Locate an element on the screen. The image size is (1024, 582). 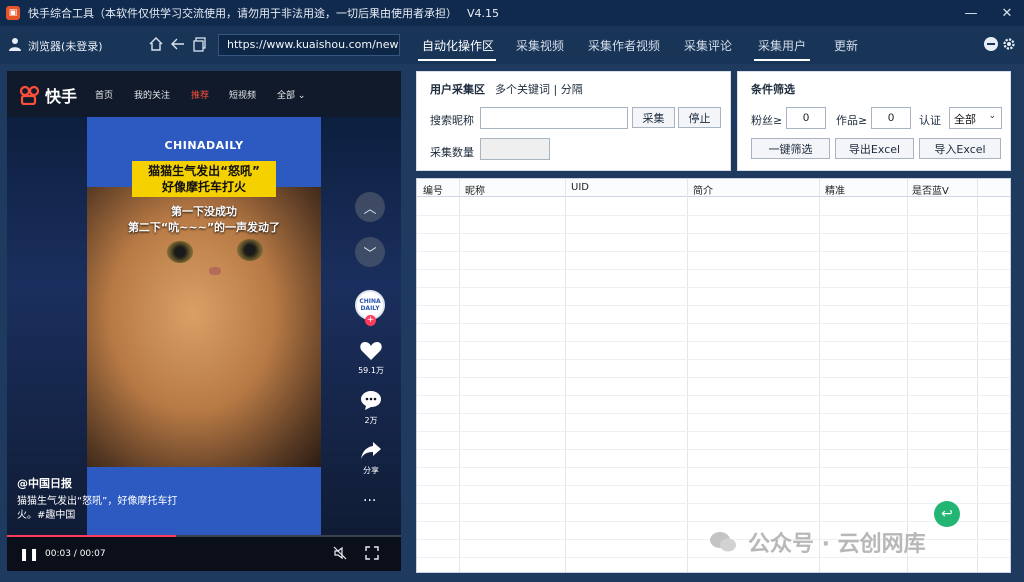
close-button: ✕ is located at coordinates (1007, 13).